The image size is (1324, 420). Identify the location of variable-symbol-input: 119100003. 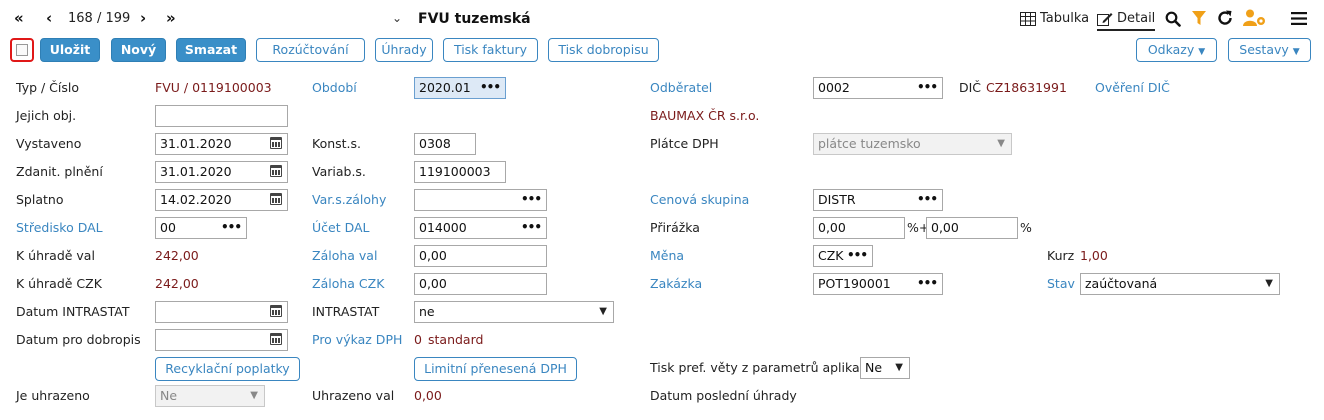
(460, 172).